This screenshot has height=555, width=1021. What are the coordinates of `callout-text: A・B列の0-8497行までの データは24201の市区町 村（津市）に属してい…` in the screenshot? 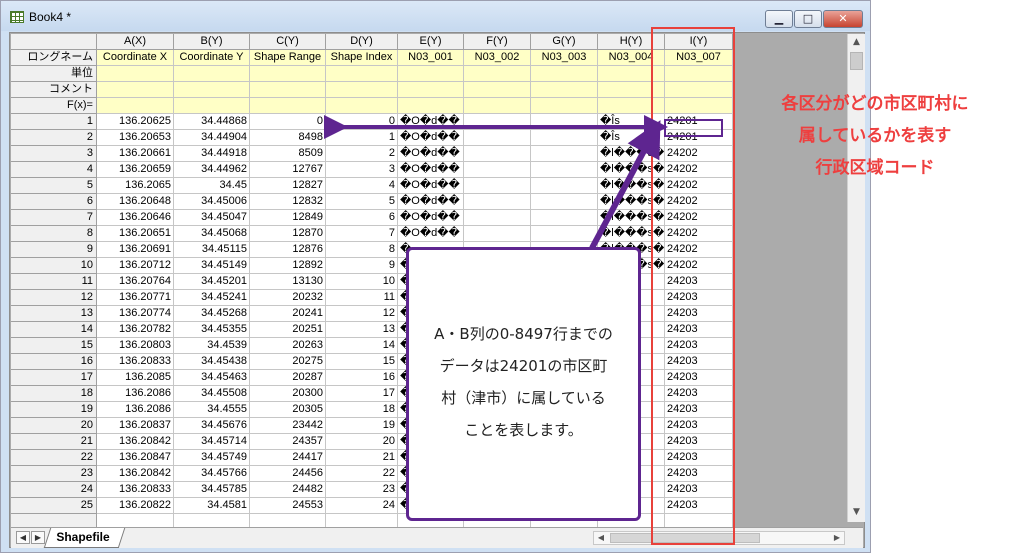 It's located at (523, 382).